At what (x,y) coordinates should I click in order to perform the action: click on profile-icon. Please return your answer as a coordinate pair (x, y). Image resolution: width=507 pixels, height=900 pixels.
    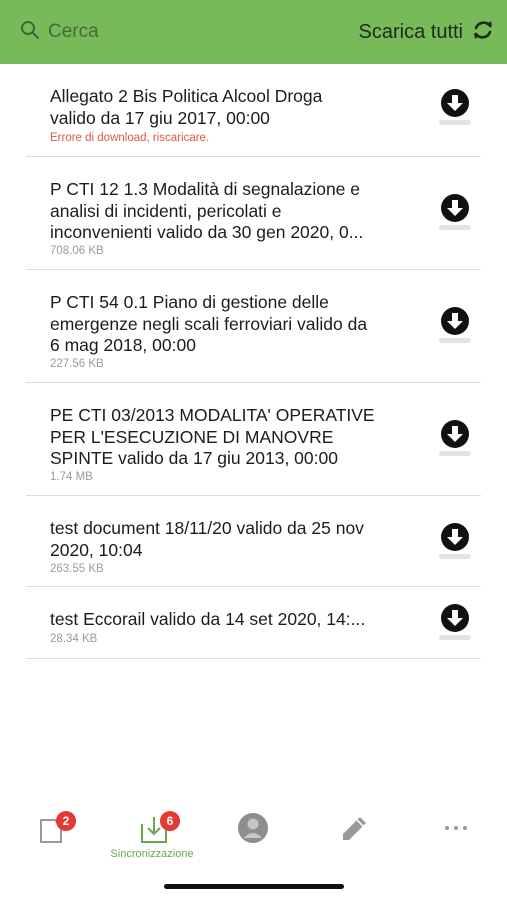
    Looking at the image, I should click on (253, 828).